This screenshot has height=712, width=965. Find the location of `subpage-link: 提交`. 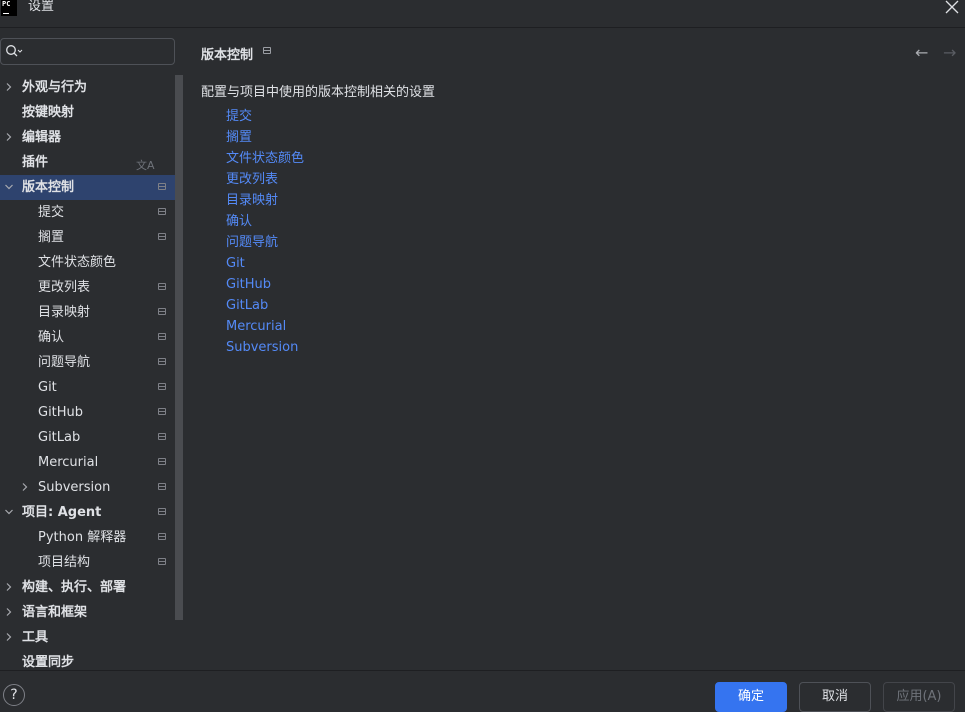

subpage-link: 提交 is located at coordinates (265, 118).